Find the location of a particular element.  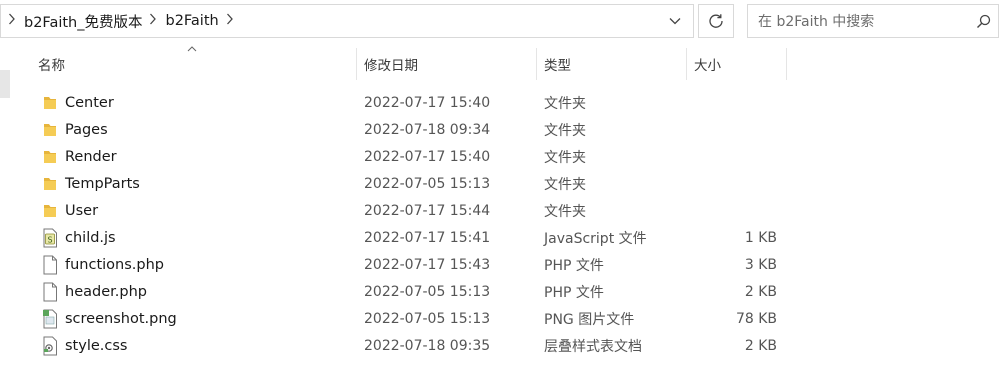

file-name: User is located at coordinates (82, 210).